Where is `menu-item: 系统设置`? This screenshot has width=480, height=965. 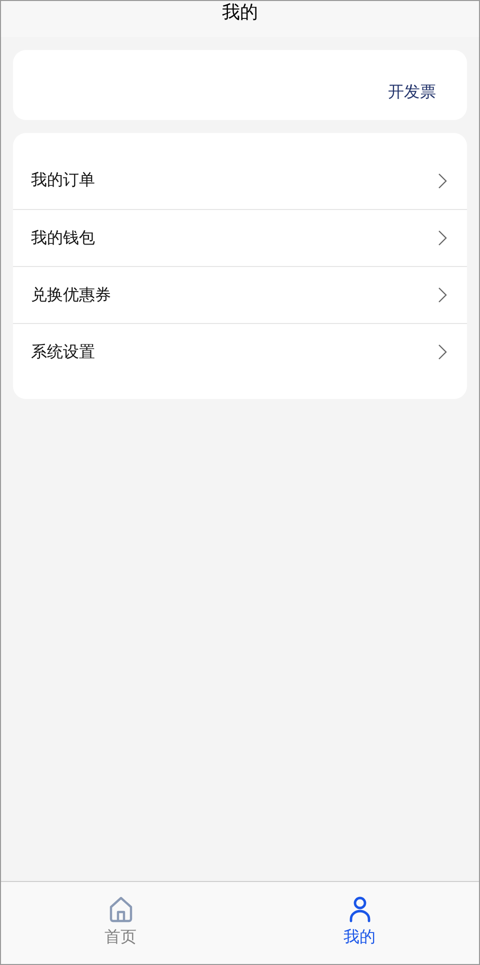
menu-item: 系统设置 is located at coordinates (240, 351).